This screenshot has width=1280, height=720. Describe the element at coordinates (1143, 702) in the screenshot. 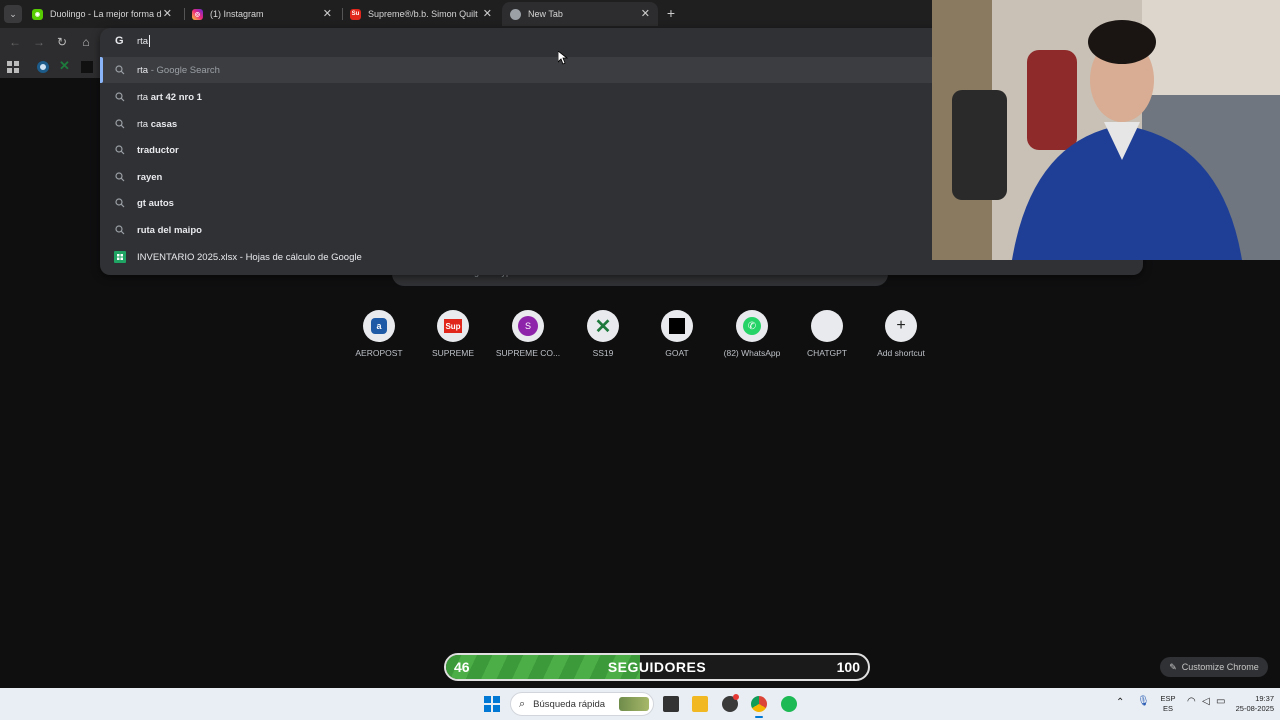

I see `microphone-icon: 🎙` at that location.